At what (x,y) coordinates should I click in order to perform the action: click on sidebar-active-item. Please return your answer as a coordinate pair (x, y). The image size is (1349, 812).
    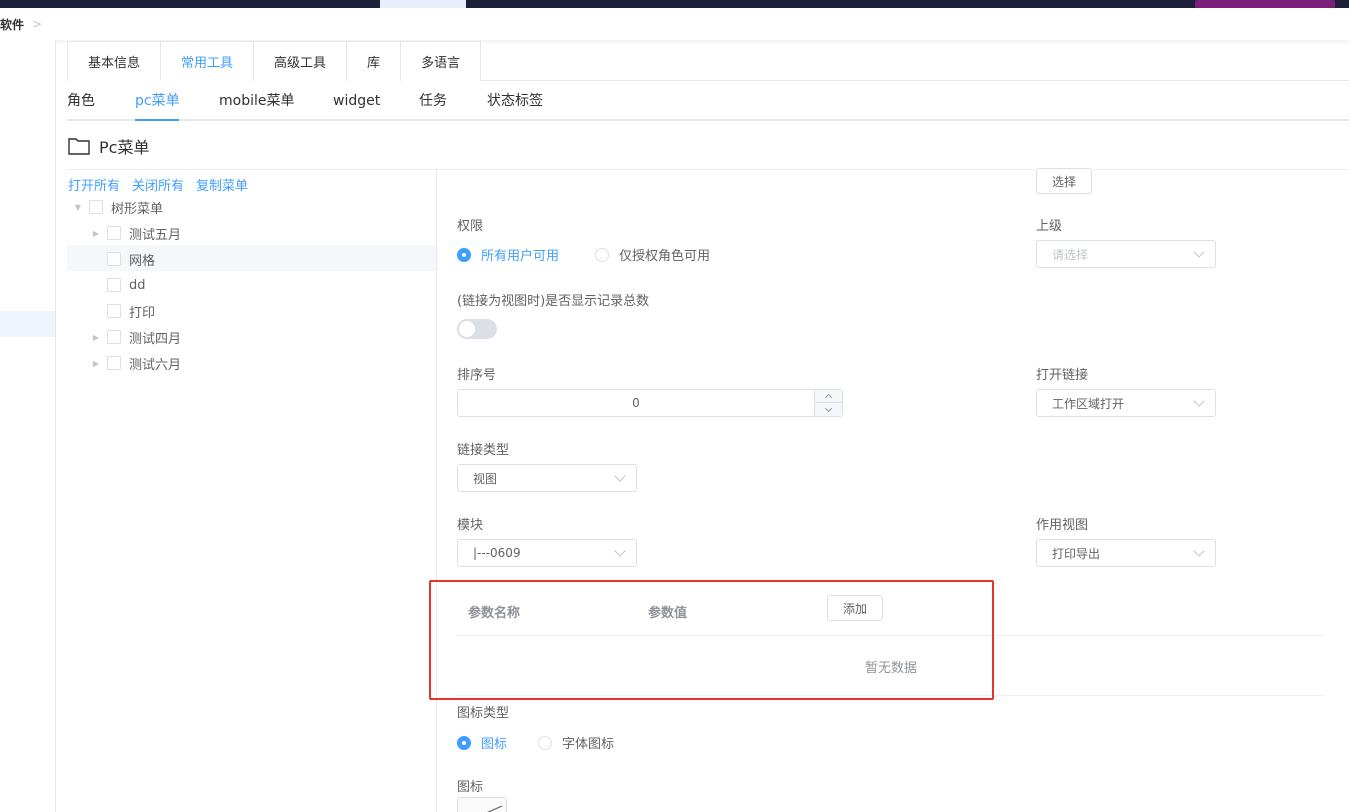
    Looking at the image, I should click on (27, 324).